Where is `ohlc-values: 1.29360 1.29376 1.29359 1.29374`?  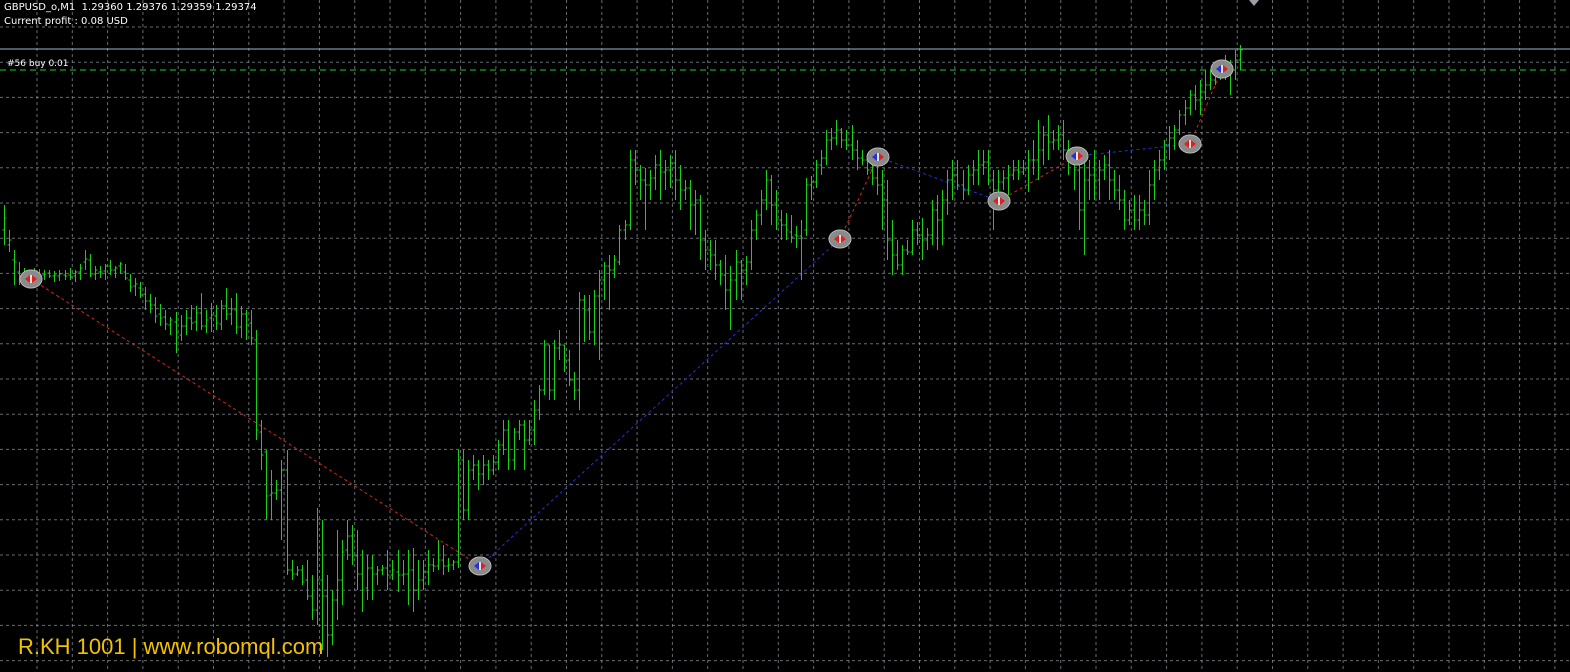 ohlc-values: 1.29360 1.29376 1.29359 1.29374 is located at coordinates (169, 7).